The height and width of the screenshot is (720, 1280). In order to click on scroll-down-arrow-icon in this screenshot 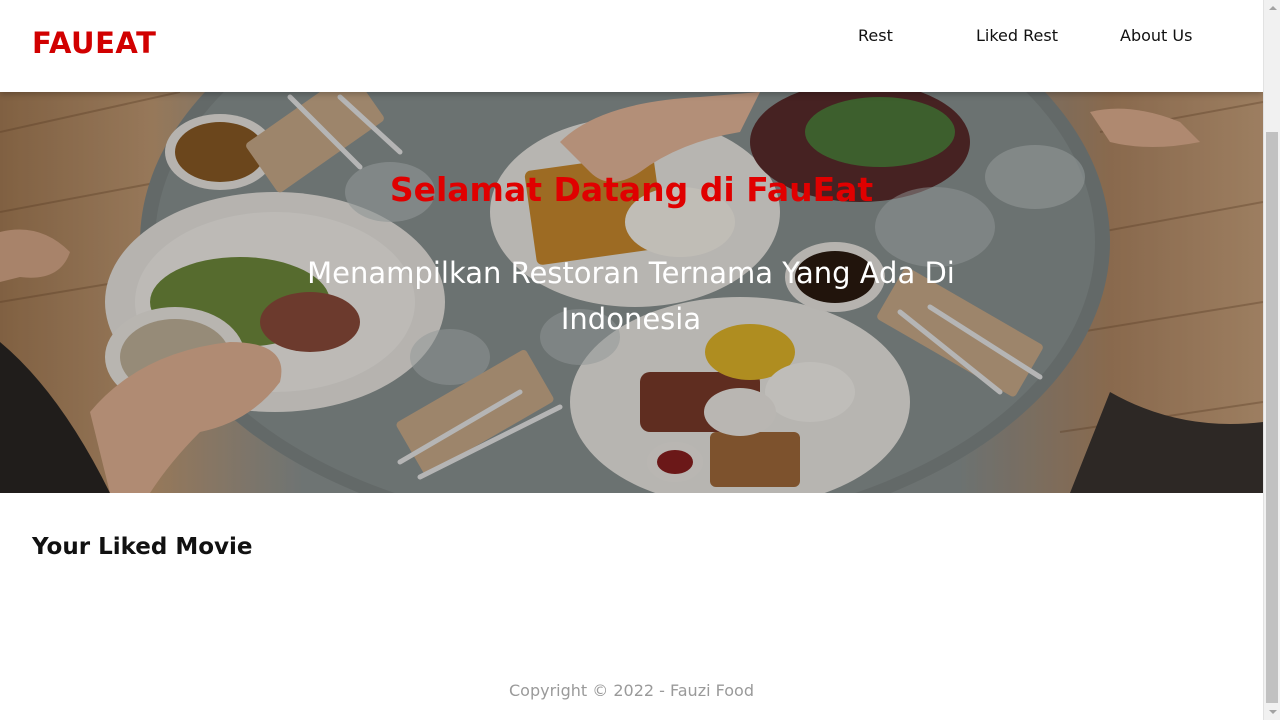, I will do `click(1272, 711)`.